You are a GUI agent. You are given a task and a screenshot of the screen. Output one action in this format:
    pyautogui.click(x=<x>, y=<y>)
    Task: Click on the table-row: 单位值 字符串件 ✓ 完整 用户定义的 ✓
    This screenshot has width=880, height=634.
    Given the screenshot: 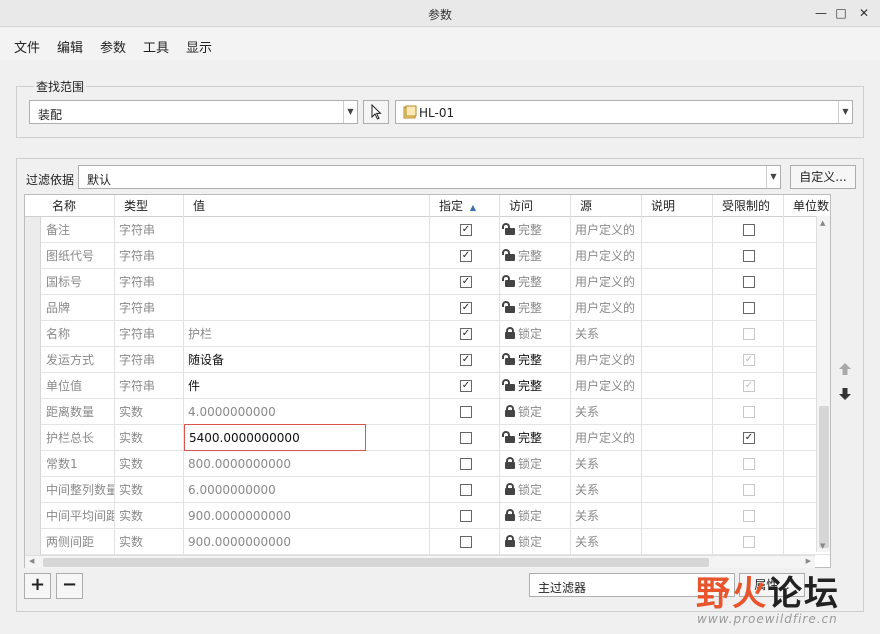 What is the action you would take?
    pyautogui.click(x=435, y=386)
    